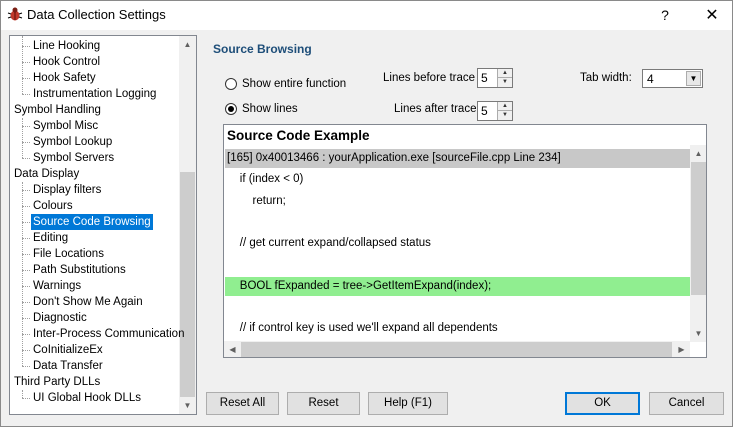 This screenshot has height=427, width=733. I want to click on title-bar: Data Collection Settings ? ✕, so click(366, 15).